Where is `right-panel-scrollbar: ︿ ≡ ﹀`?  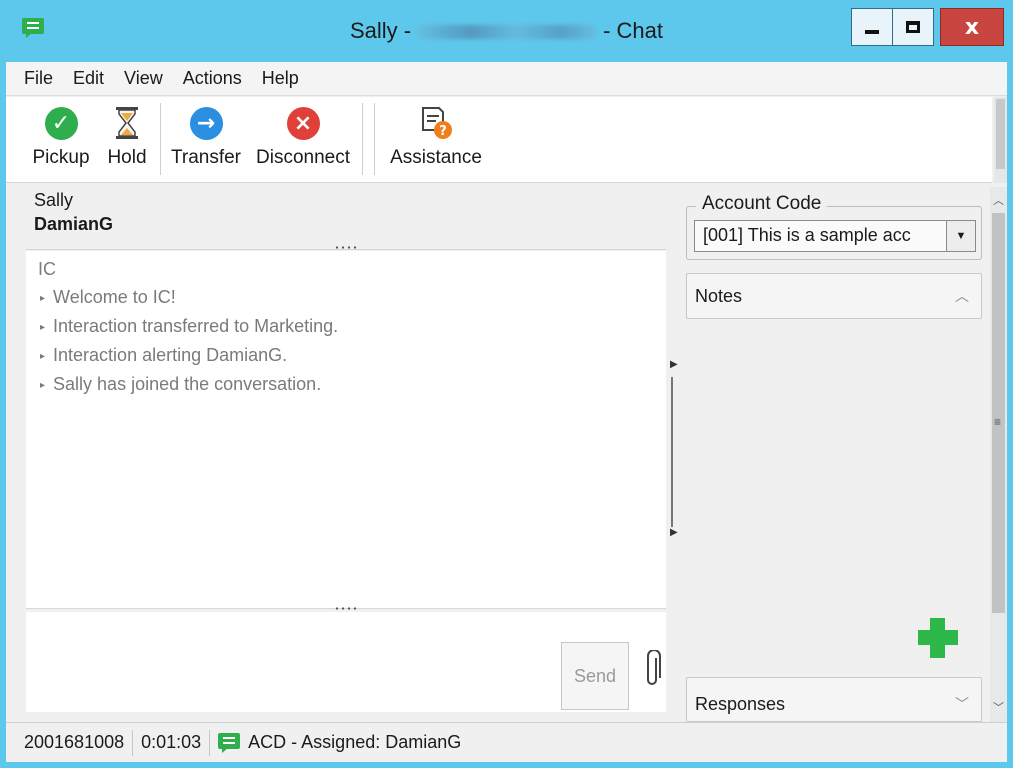 right-panel-scrollbar: ︿ ≡ ﹀ is located at coordinates (998, 454).